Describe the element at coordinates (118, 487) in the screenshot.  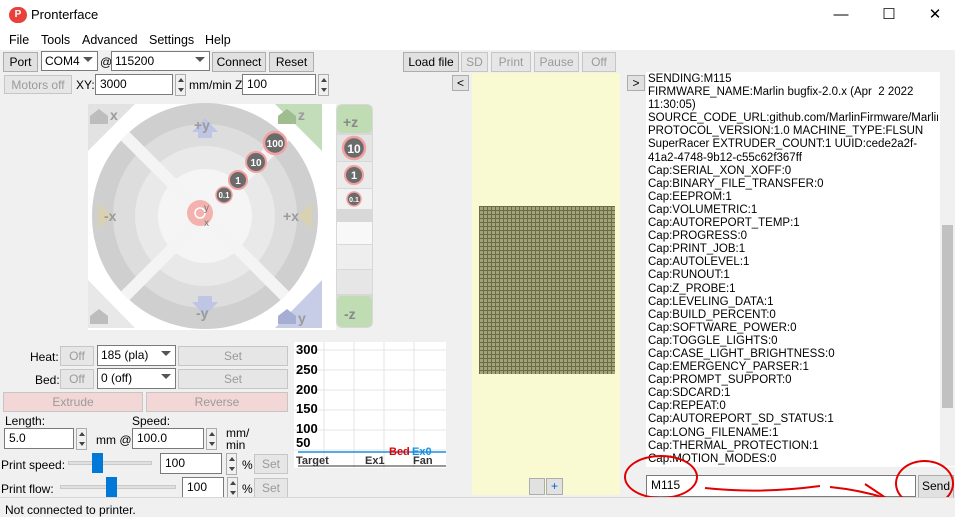
I see `print-flow-track` at that location.